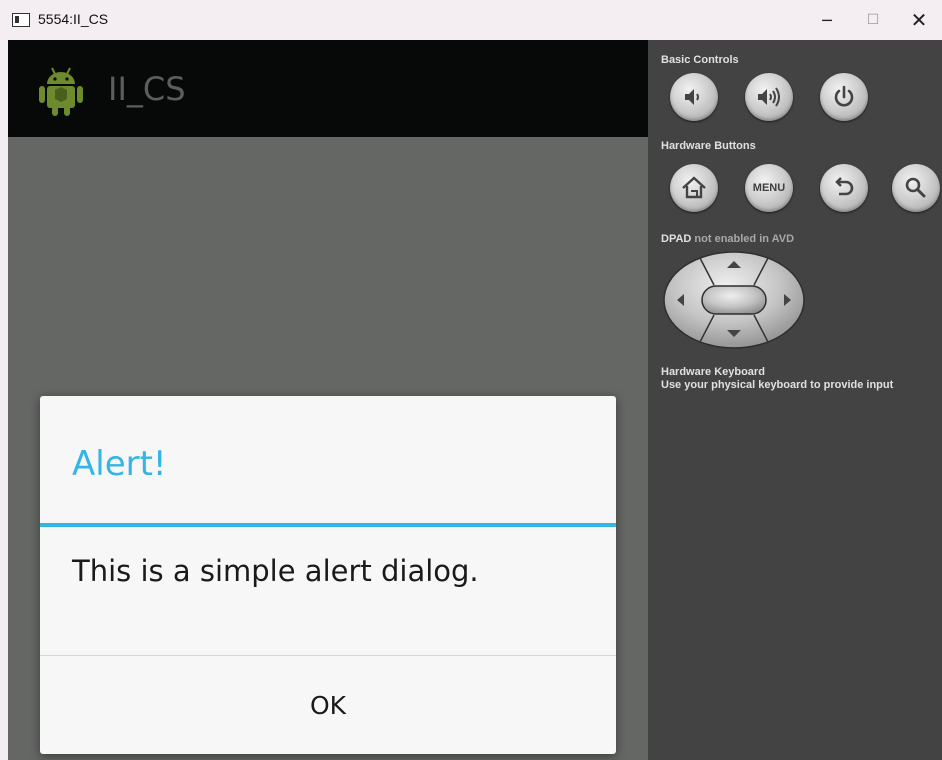 This screenshot has width=942, height=760. Describe the element at coordinates (713, 372) in the screenshot. I see `hardware-keyboard-label: Hardware Keyboard` at that location.